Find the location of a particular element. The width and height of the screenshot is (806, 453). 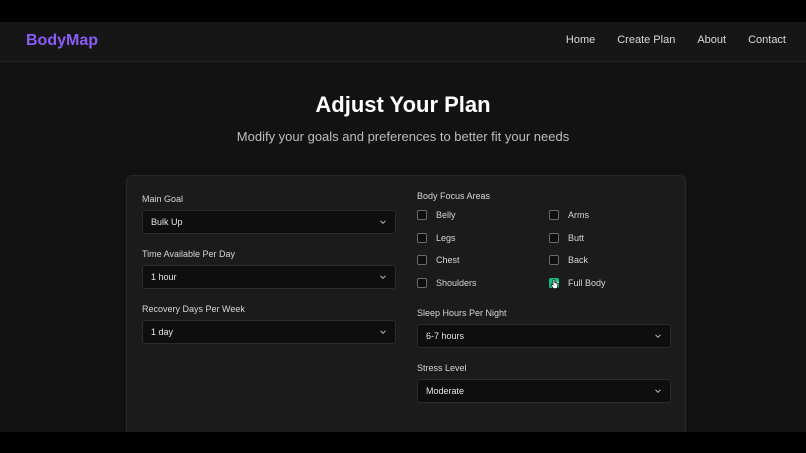

recovery-days-select: 1 day is located at coordinates (269, 332).